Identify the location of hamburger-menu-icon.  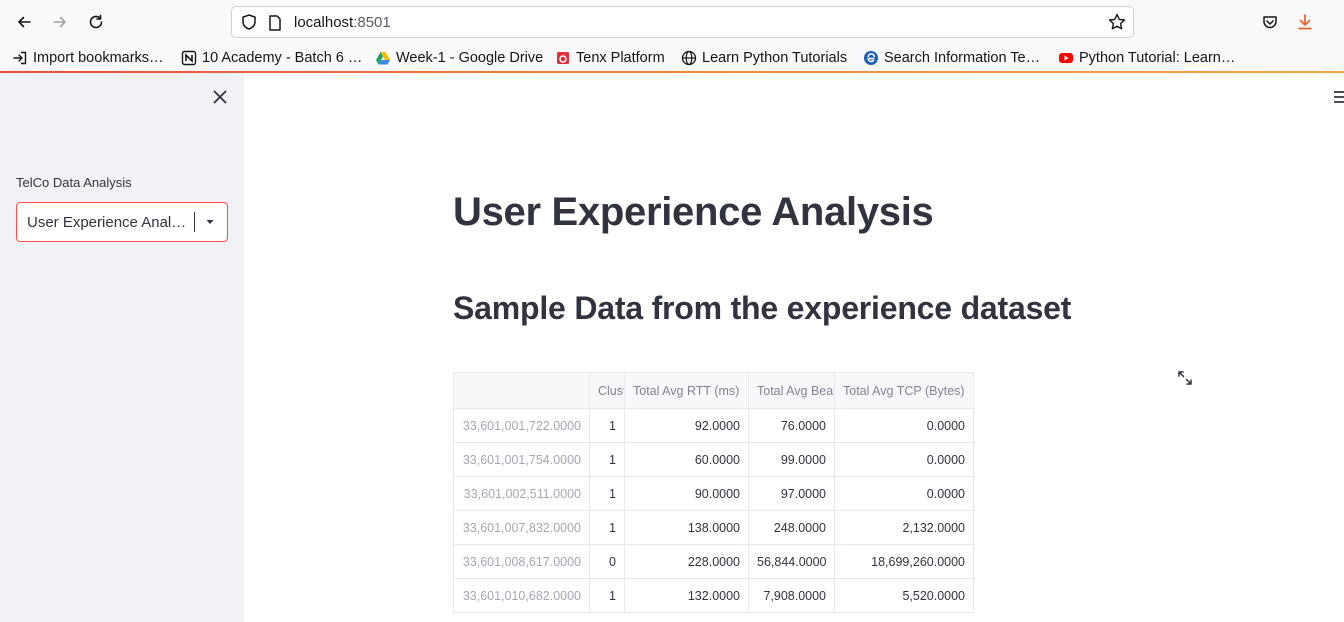
(1339, 97).